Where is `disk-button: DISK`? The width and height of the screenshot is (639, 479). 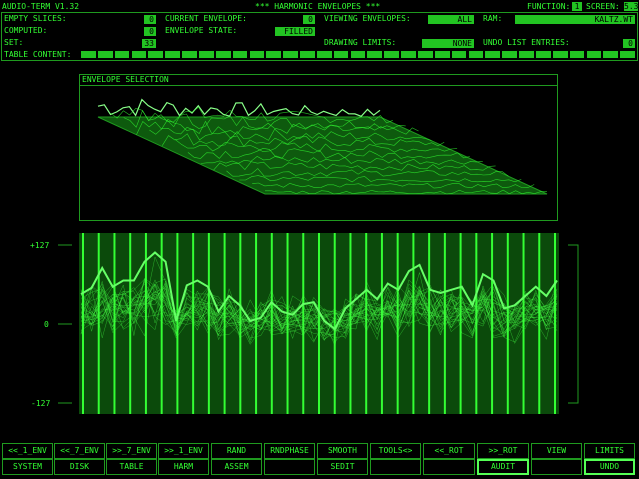
disk-button: DISK is located at coordinates (79, 467).